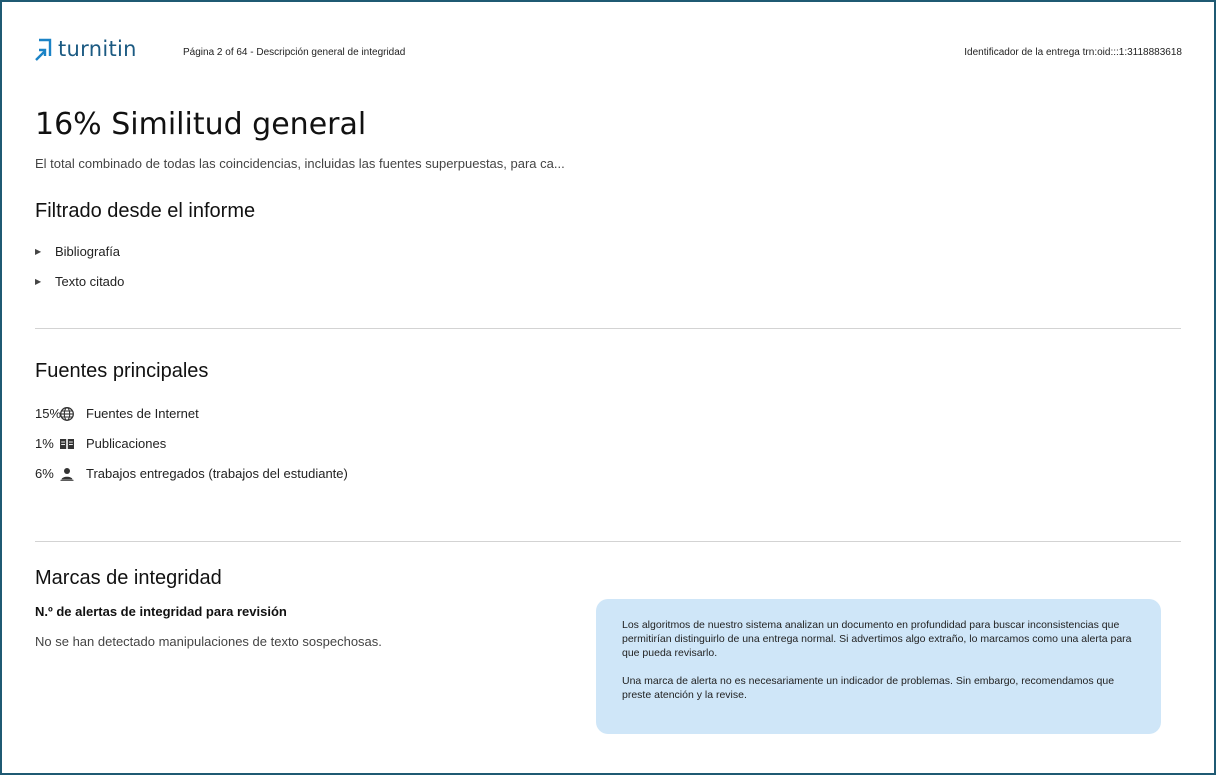 The width and height of the screenshot is (1216, 775). Describe the element at coordinates (88, 251) in the screenshot. I see `filter-item-label: Bibliografía` at that location.